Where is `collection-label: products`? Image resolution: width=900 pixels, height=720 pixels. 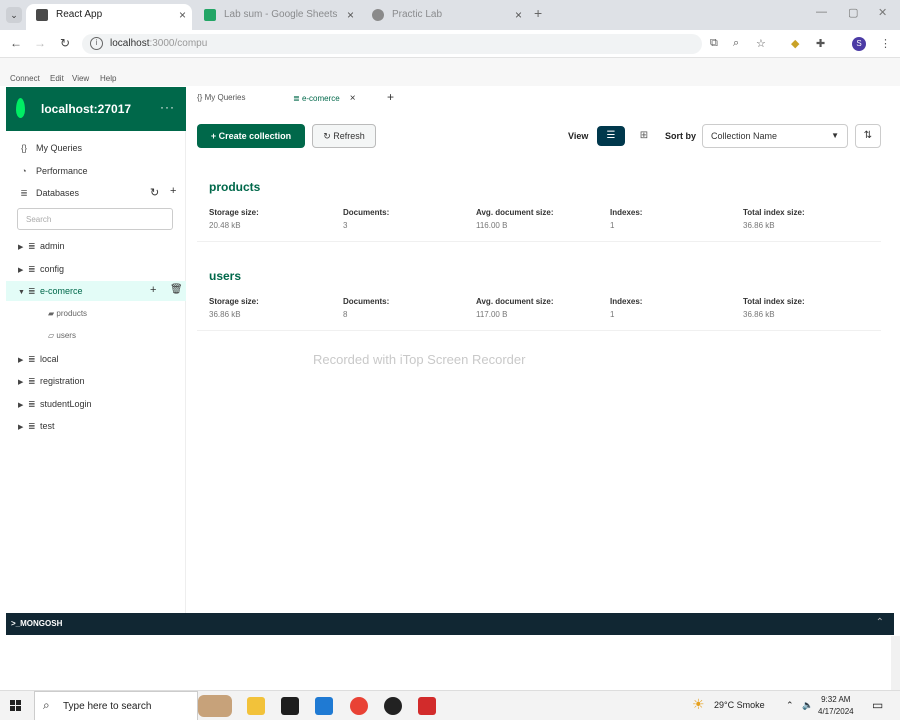 collection-label: products is located at coordinates (72, 313).